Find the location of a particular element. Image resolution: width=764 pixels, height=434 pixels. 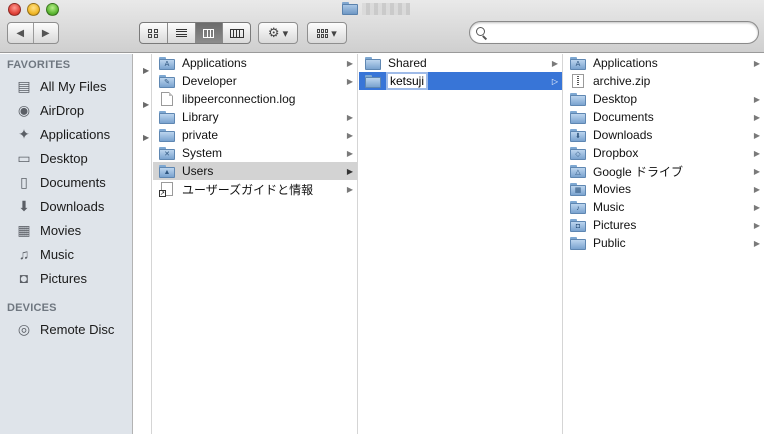

documents-icon: ▯ is located at coordinates (24, 181).